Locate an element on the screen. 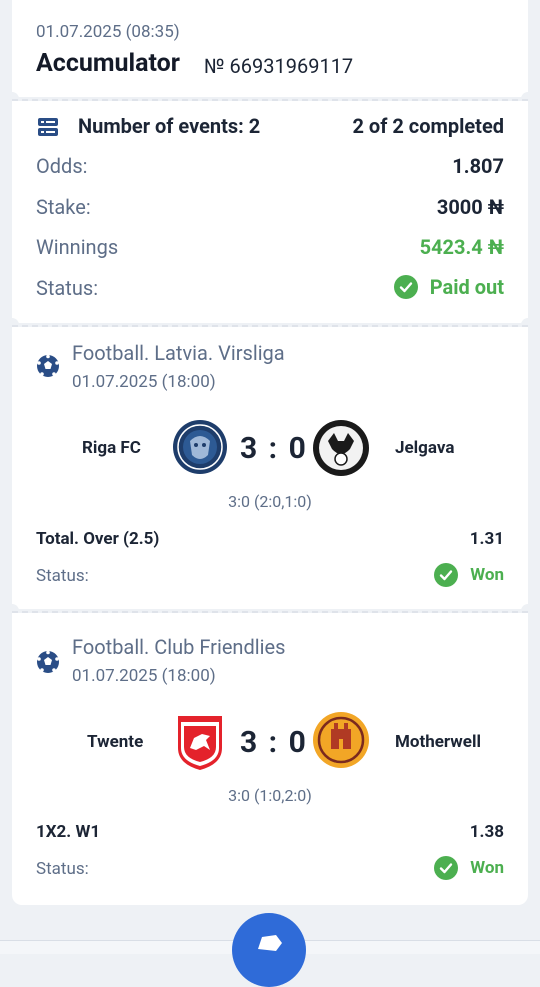 Image resolution: width=540 pixels, height=987 pixels. status-badge: Paid out is located at coordinates (448, 287).